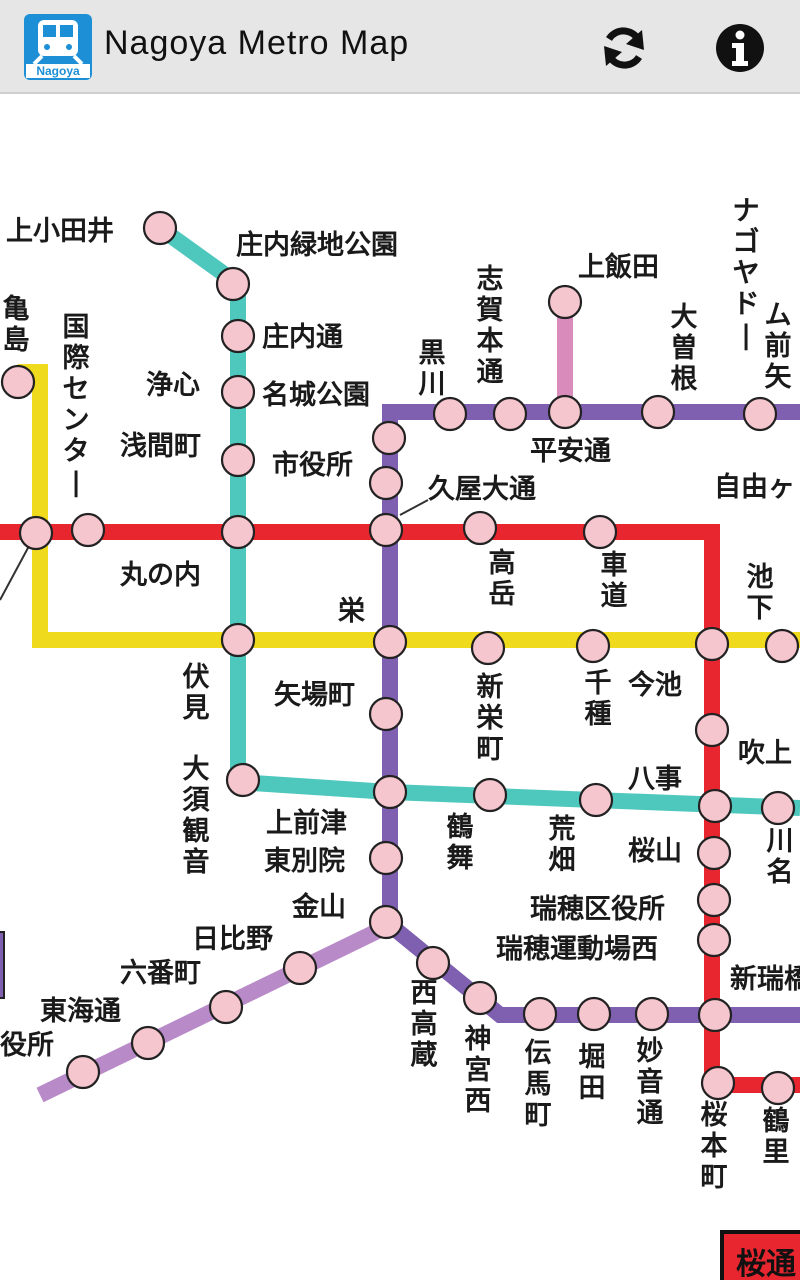 The height and width of the screenshot is (1280, 800). What do you see at coordinates (389, 438) in the screenshot?
I see `station-shiyakusho-upper` at bounding box center [389, 438].